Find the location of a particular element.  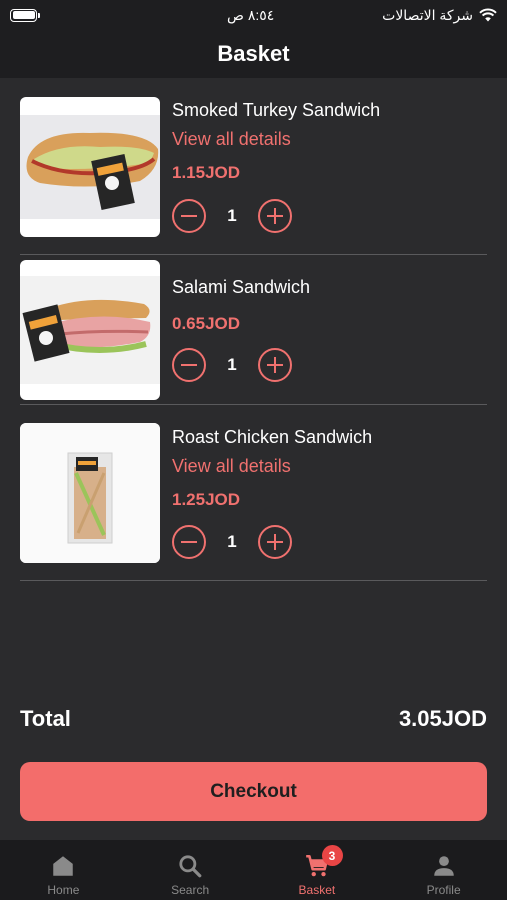

item-price: 0.65JOD is located at coordinates (206, 323).